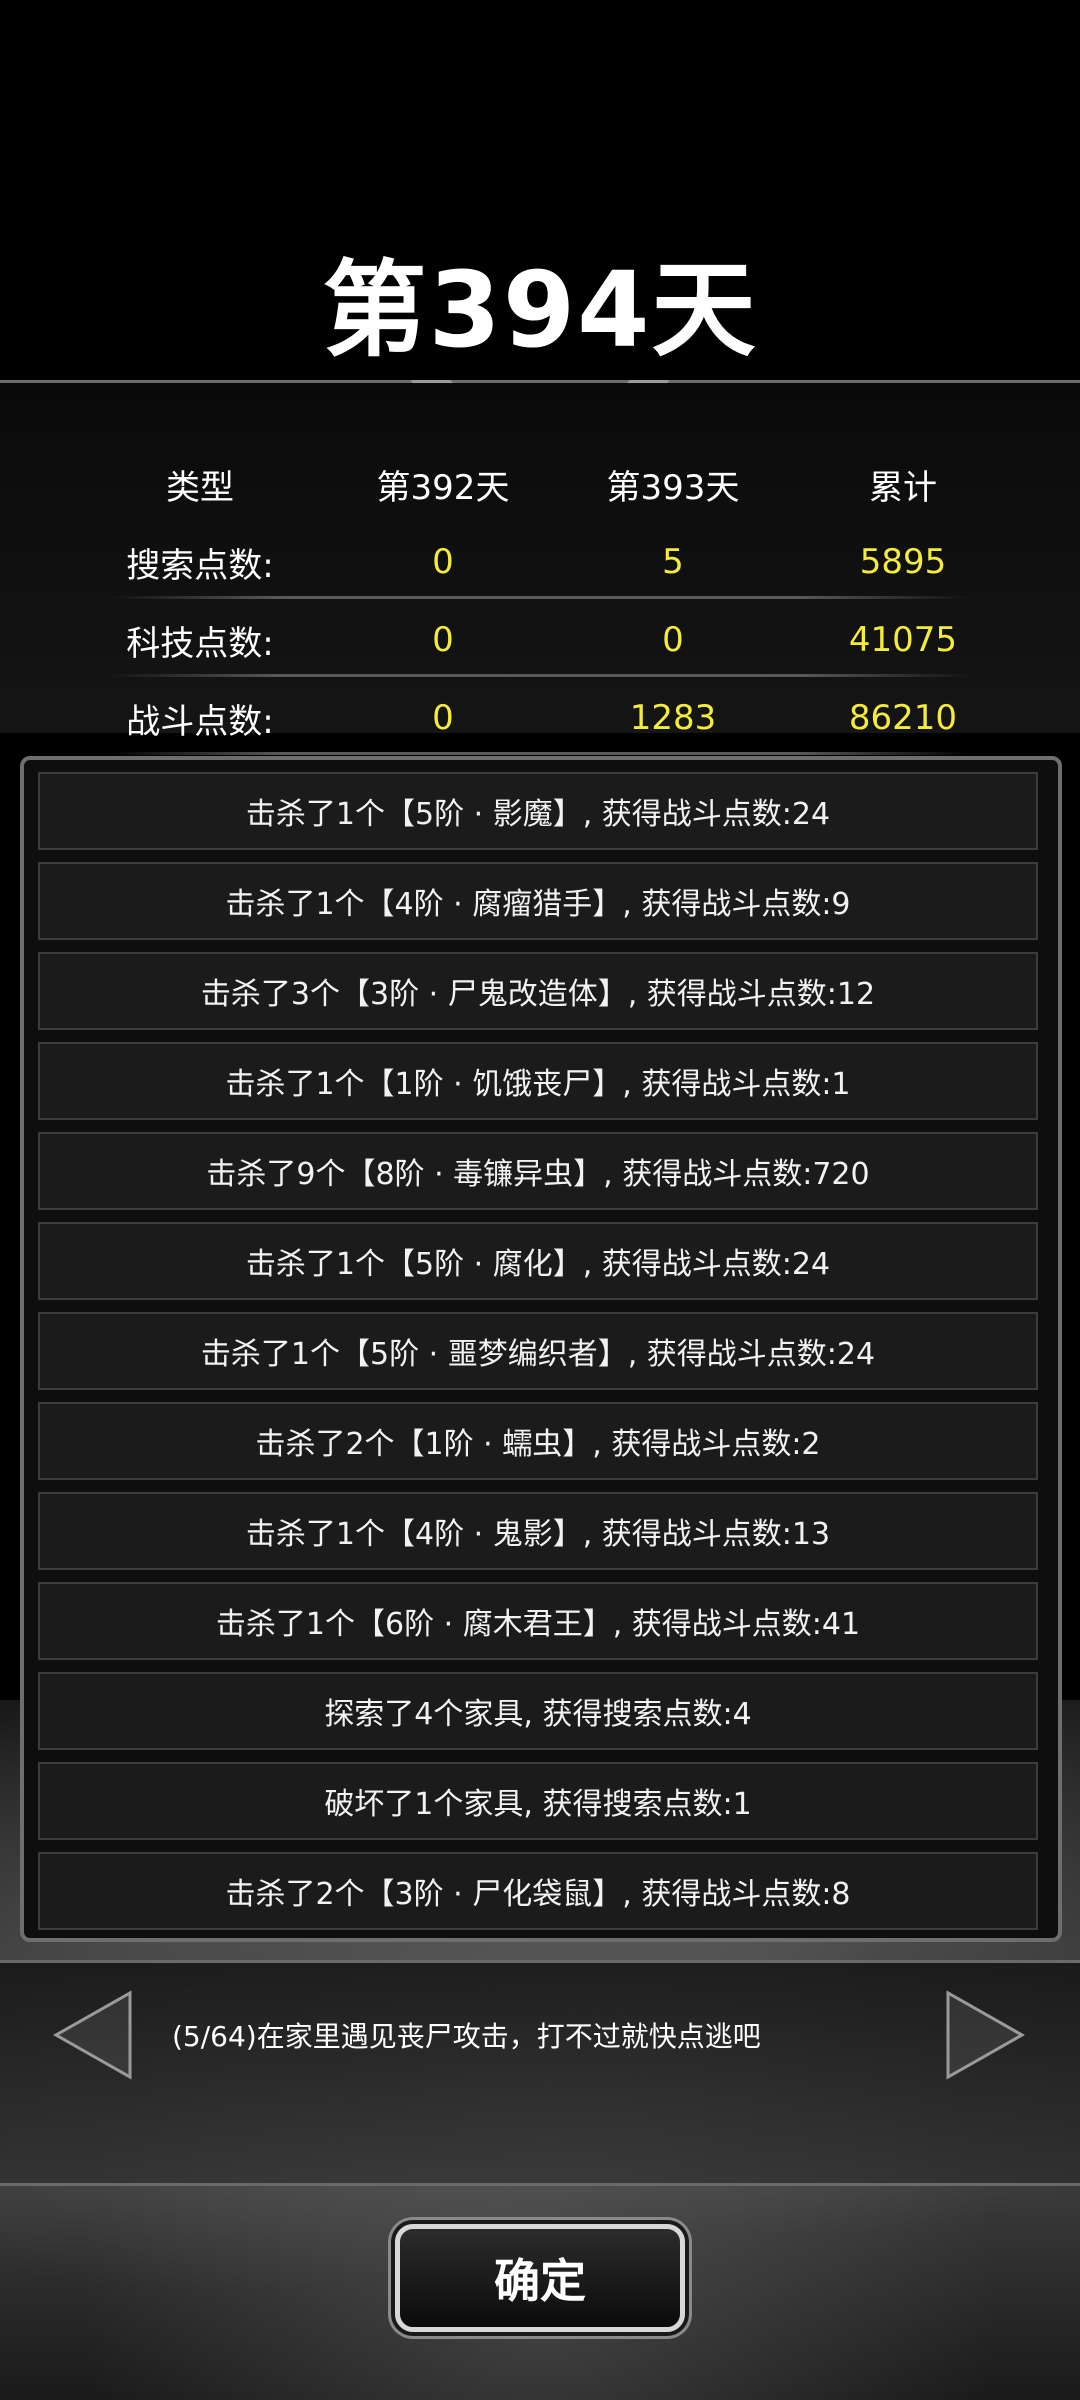  What do you see at coordinates (673, 640) in the screenshot?
I see `row-value-day393: 0` at bounding box center [673, 640].